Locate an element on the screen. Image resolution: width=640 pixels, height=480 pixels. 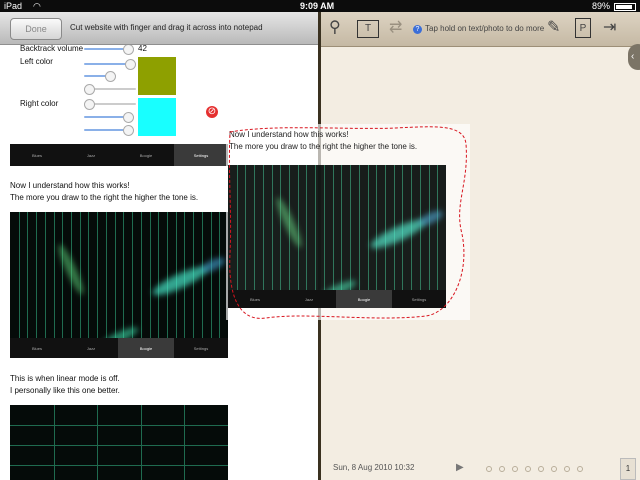
left-blue-slider is located at coordinates (110, 89).